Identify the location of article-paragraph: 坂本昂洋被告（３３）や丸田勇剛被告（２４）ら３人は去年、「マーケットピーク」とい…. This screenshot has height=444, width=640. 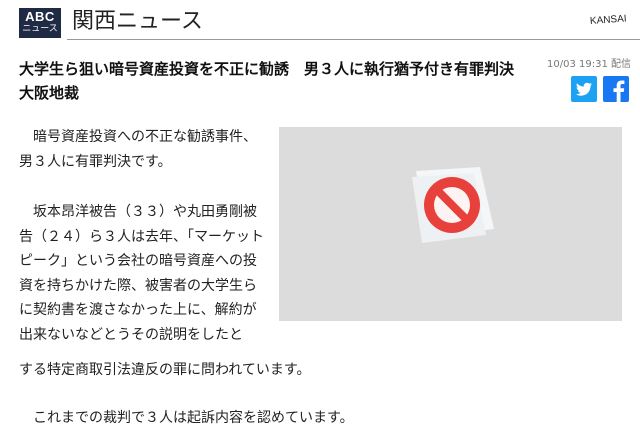
(141, 273).